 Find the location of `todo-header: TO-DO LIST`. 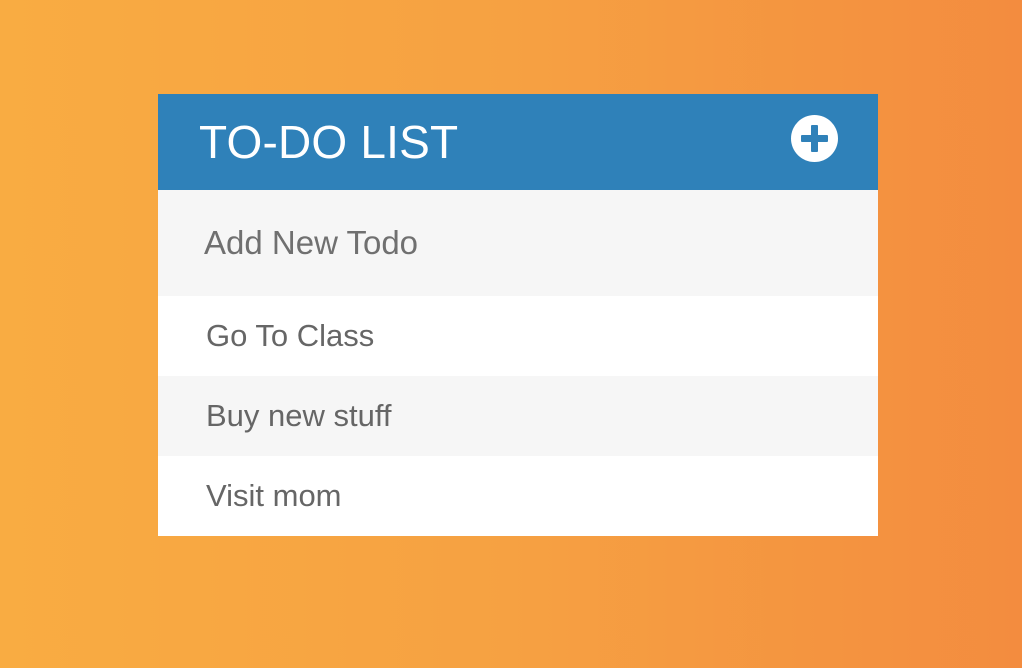

todo-header: TO-DO LIST is located at coordinates (518, 142).